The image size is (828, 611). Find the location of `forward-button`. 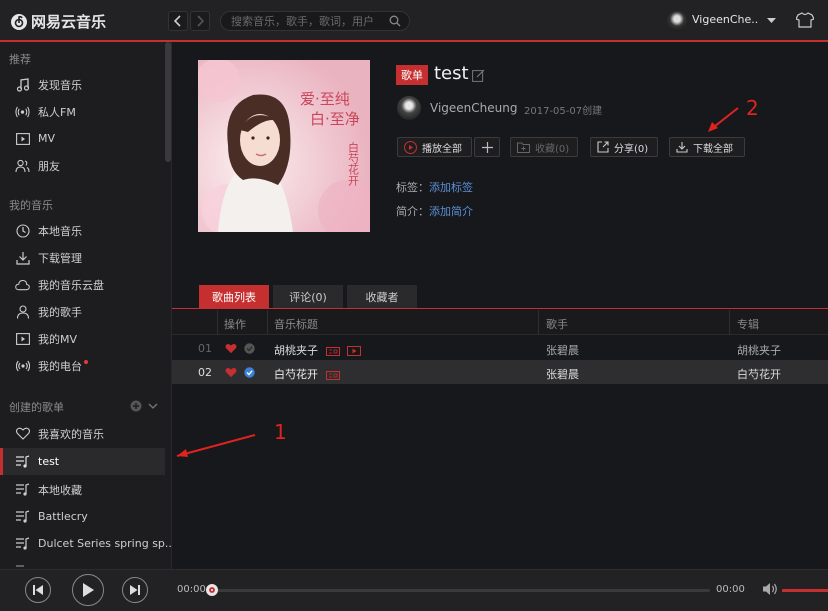

forward-button is located at coordinates (200, 21).